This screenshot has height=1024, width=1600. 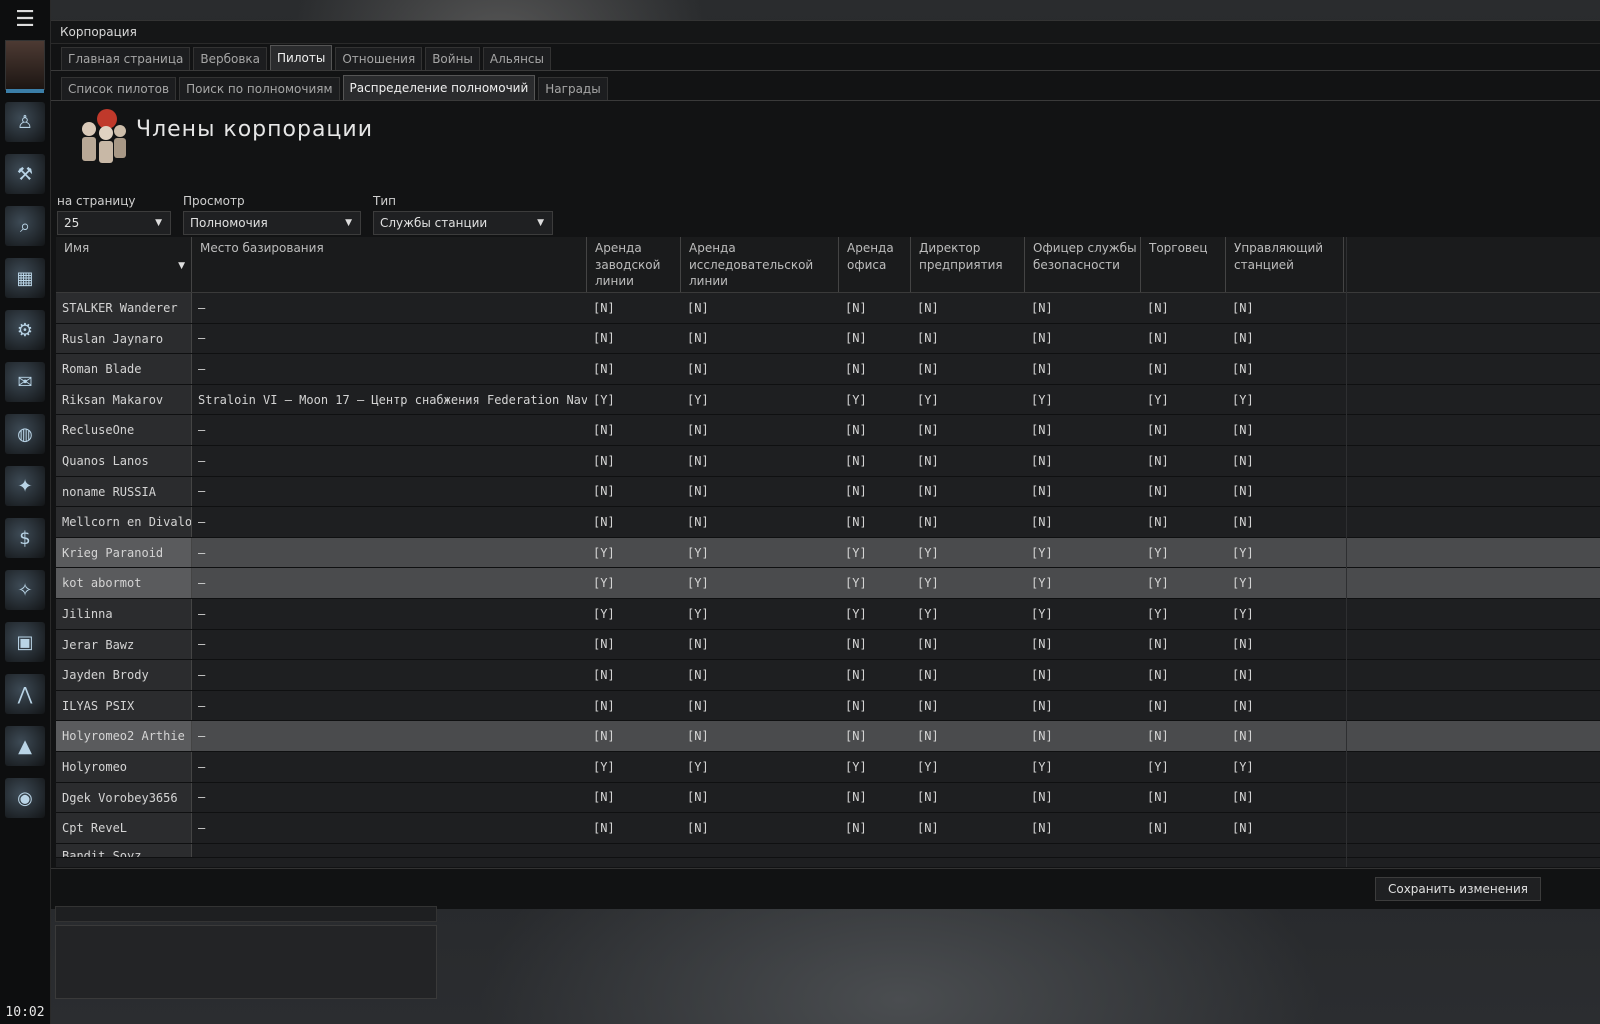 I want to click on tab-relations: Отношения, so click(x=379, y=58).